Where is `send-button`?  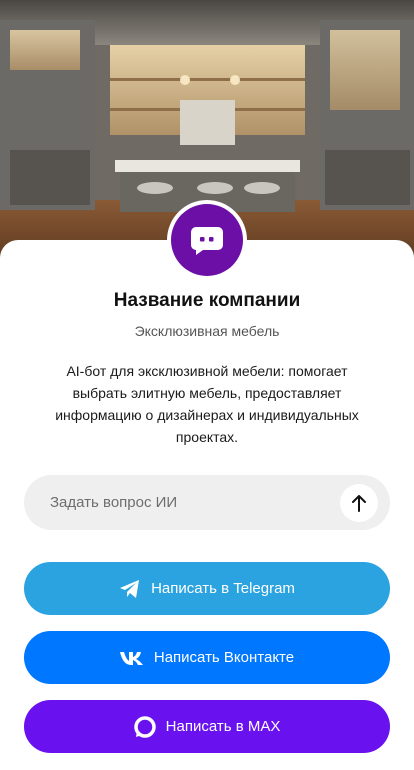 send-button is located at coordinates (359, 502).